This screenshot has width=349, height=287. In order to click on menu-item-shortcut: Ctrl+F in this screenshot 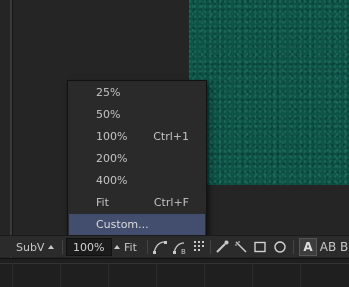, I will do `click(171, 202)`.